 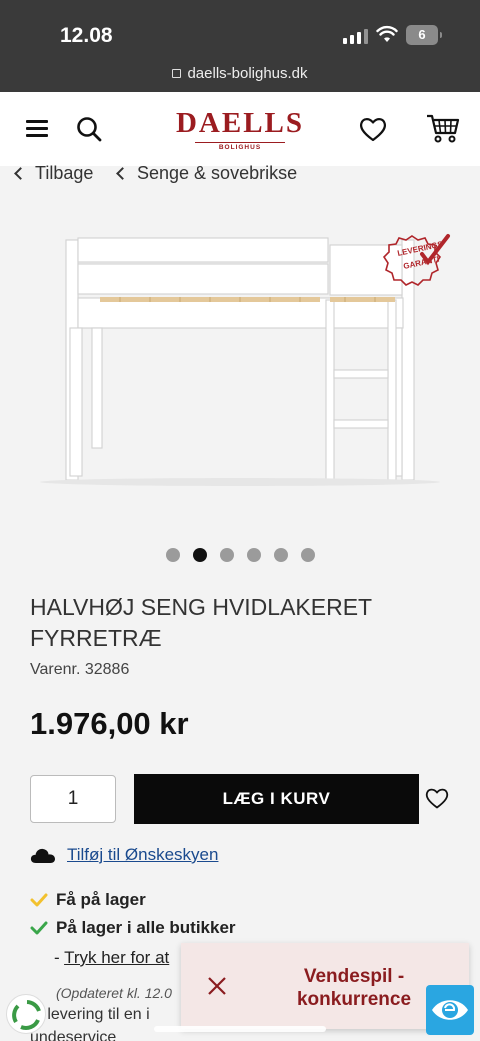 What do you see at coordinates (240, 123) in the screenshot?
I see `logo-brand: DAELLS` at bounding box center [240, 123].